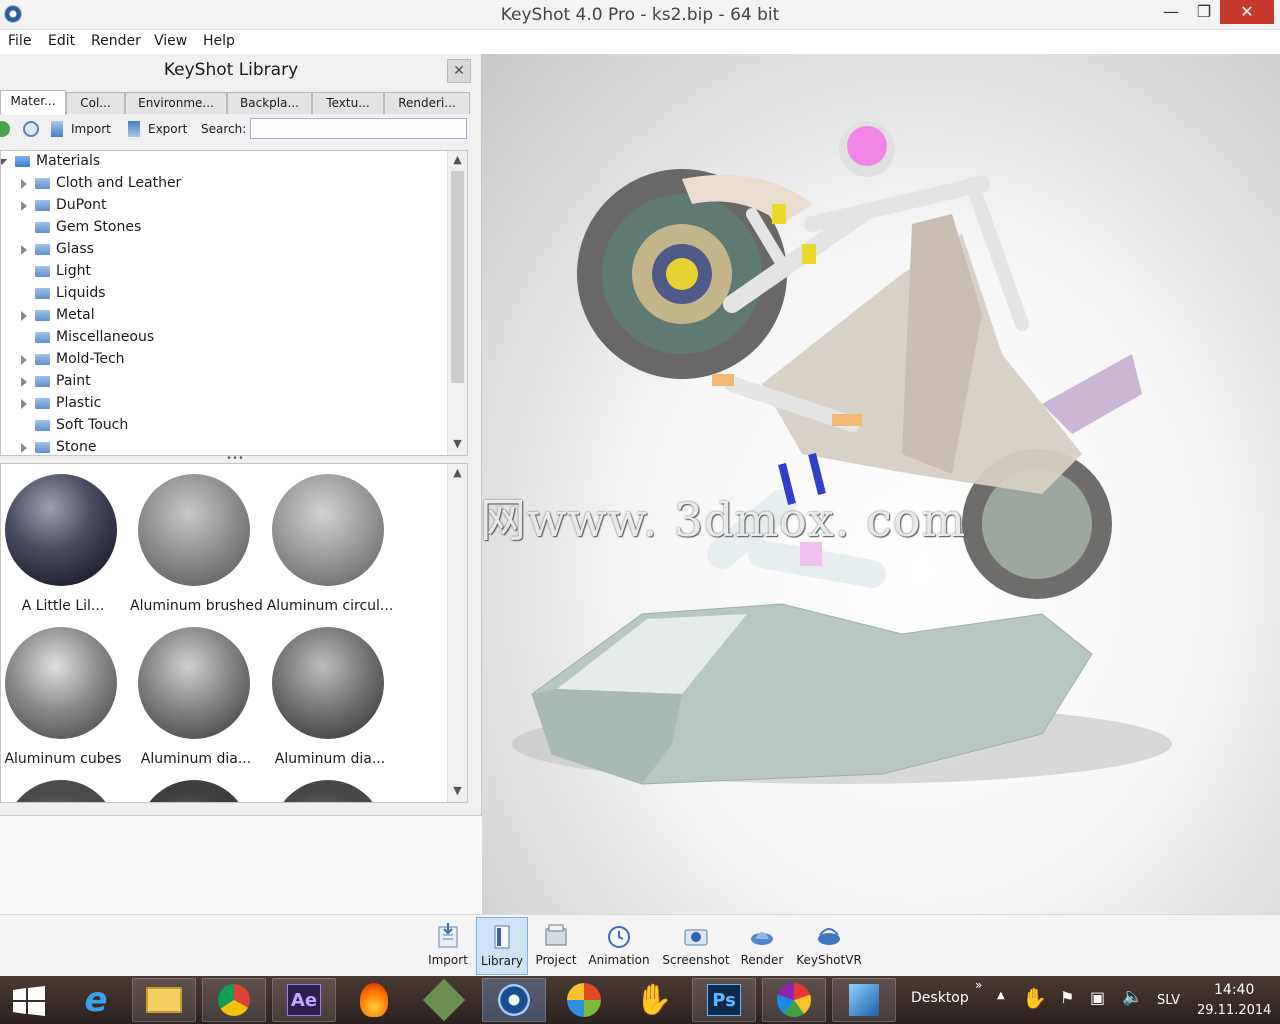 The width and height of the screenshot is (1280, 1024). I want to click on windows-app-taskbar, so click(584, 1000).